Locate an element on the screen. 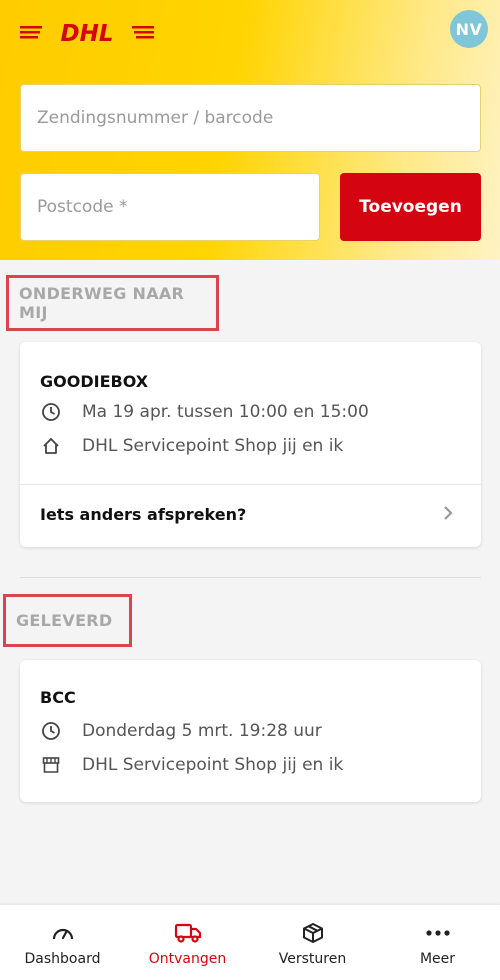 This screenshot has height=980, width=500. nav-item-label: Ontvangen is located at coordinates (187, 959).